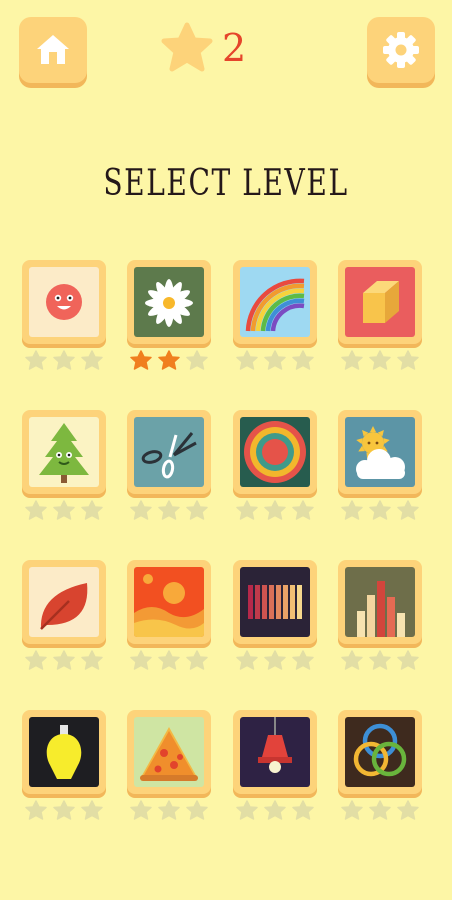 Image resolution: width=452 pixels, height=900 pixels. I want to click on light-bulb-icon, so click(64, 752).